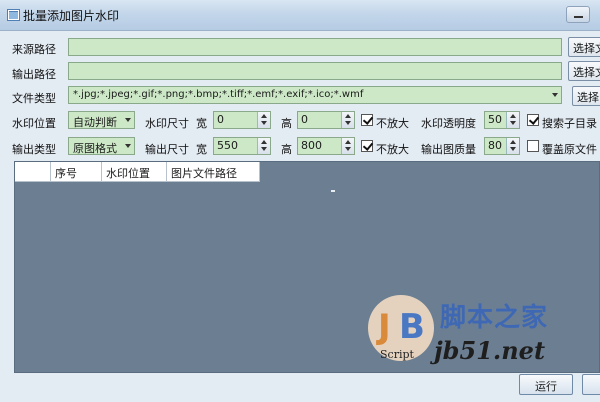 The height and width of the screenshot is (402, 600). I want to click on watermark-width-stepper: 0, so click(242, 120).